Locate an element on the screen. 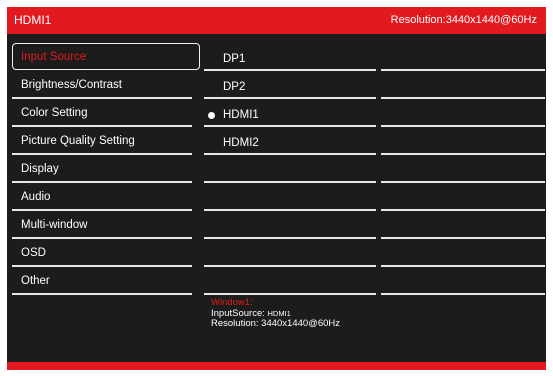  menu-item-picture-quality: Picture Quality Setting is located at coordinates (105, 141).